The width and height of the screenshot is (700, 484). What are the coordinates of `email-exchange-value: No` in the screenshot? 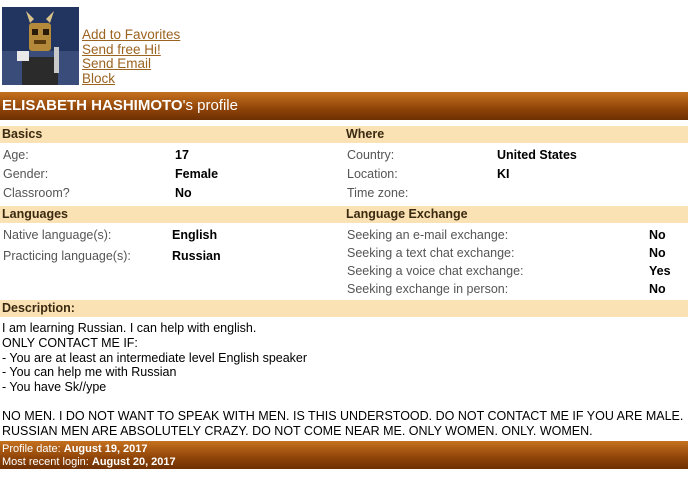 It's located at (657, 235).